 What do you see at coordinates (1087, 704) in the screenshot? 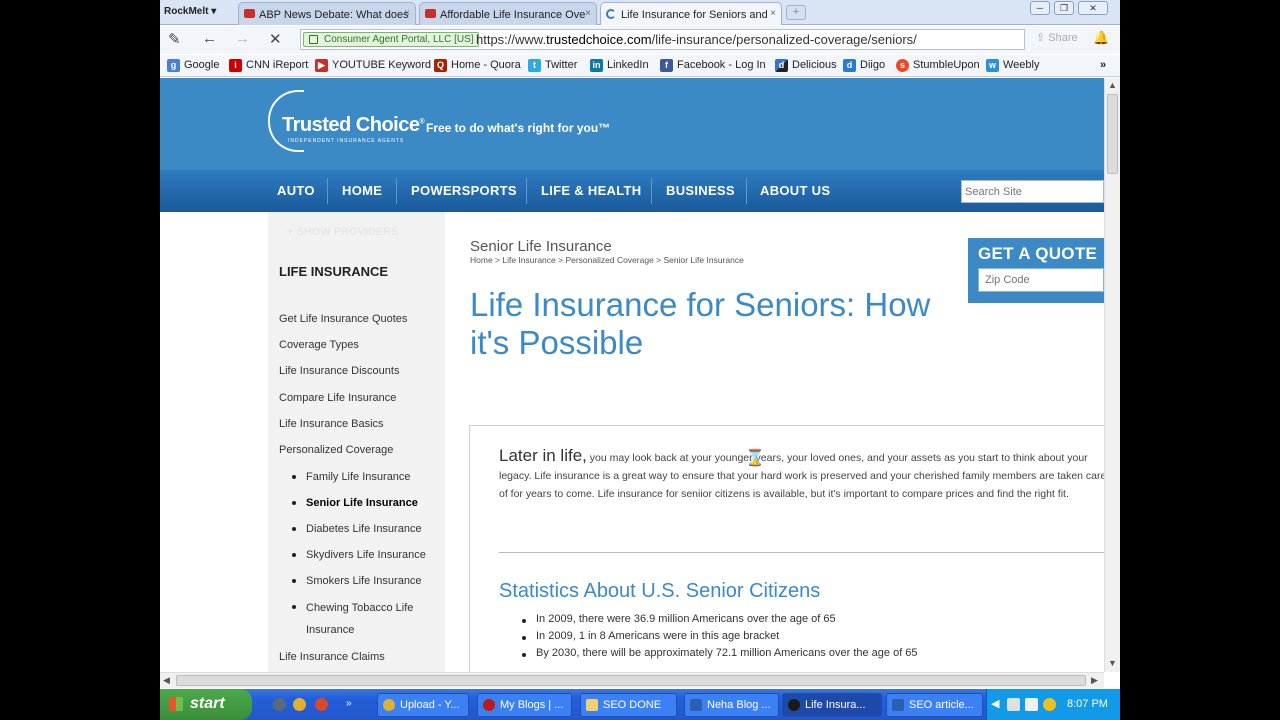
I see `clock: 8:07 PM` at bounding box center [1087, 704].